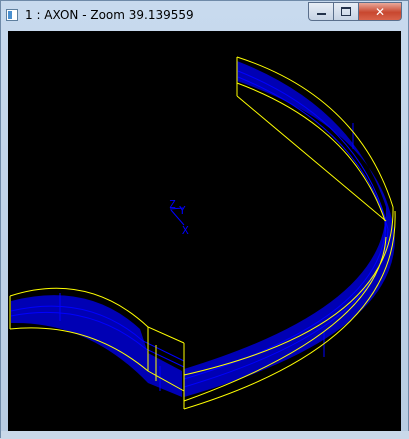 The width and height of the screenshot is (409, 439). Describe the element at coordinates (12, 15) in the screenshot. I see `app-icon` at that location.